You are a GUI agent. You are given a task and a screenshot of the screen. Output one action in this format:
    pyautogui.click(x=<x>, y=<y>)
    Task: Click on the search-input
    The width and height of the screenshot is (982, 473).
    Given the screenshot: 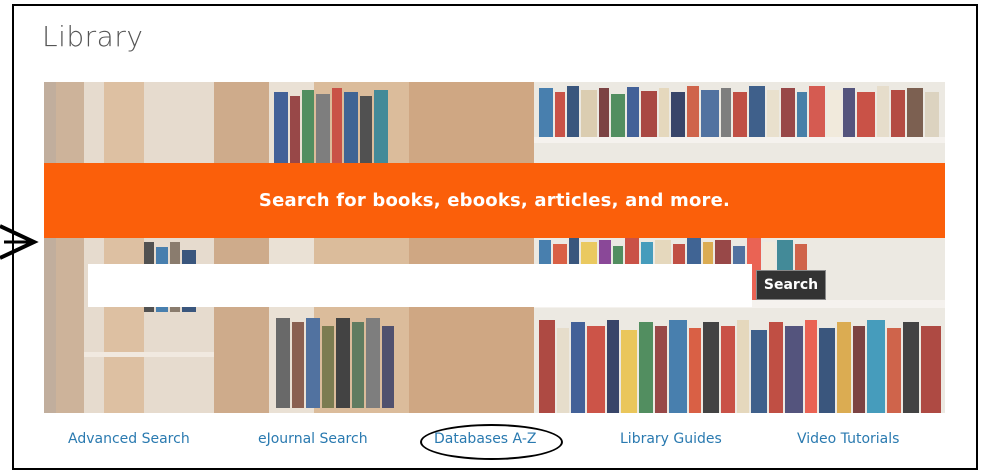 What is the action you would take?
    pyautogui.click(x=420, y=285)
    